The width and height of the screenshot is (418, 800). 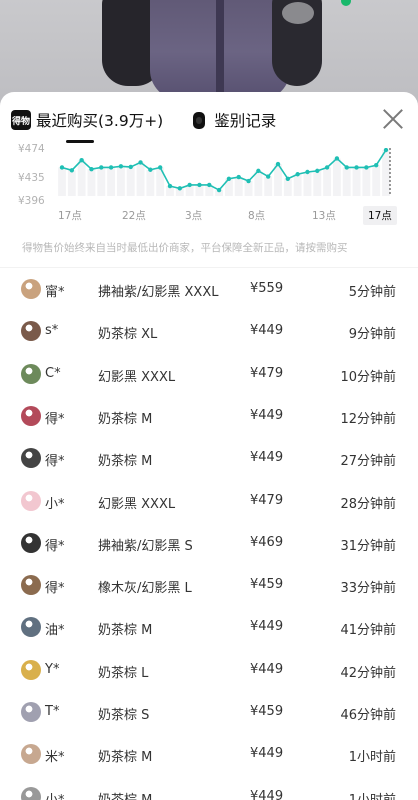 I want to click on purchase-price: ¥559, so click(x=267, y=288).